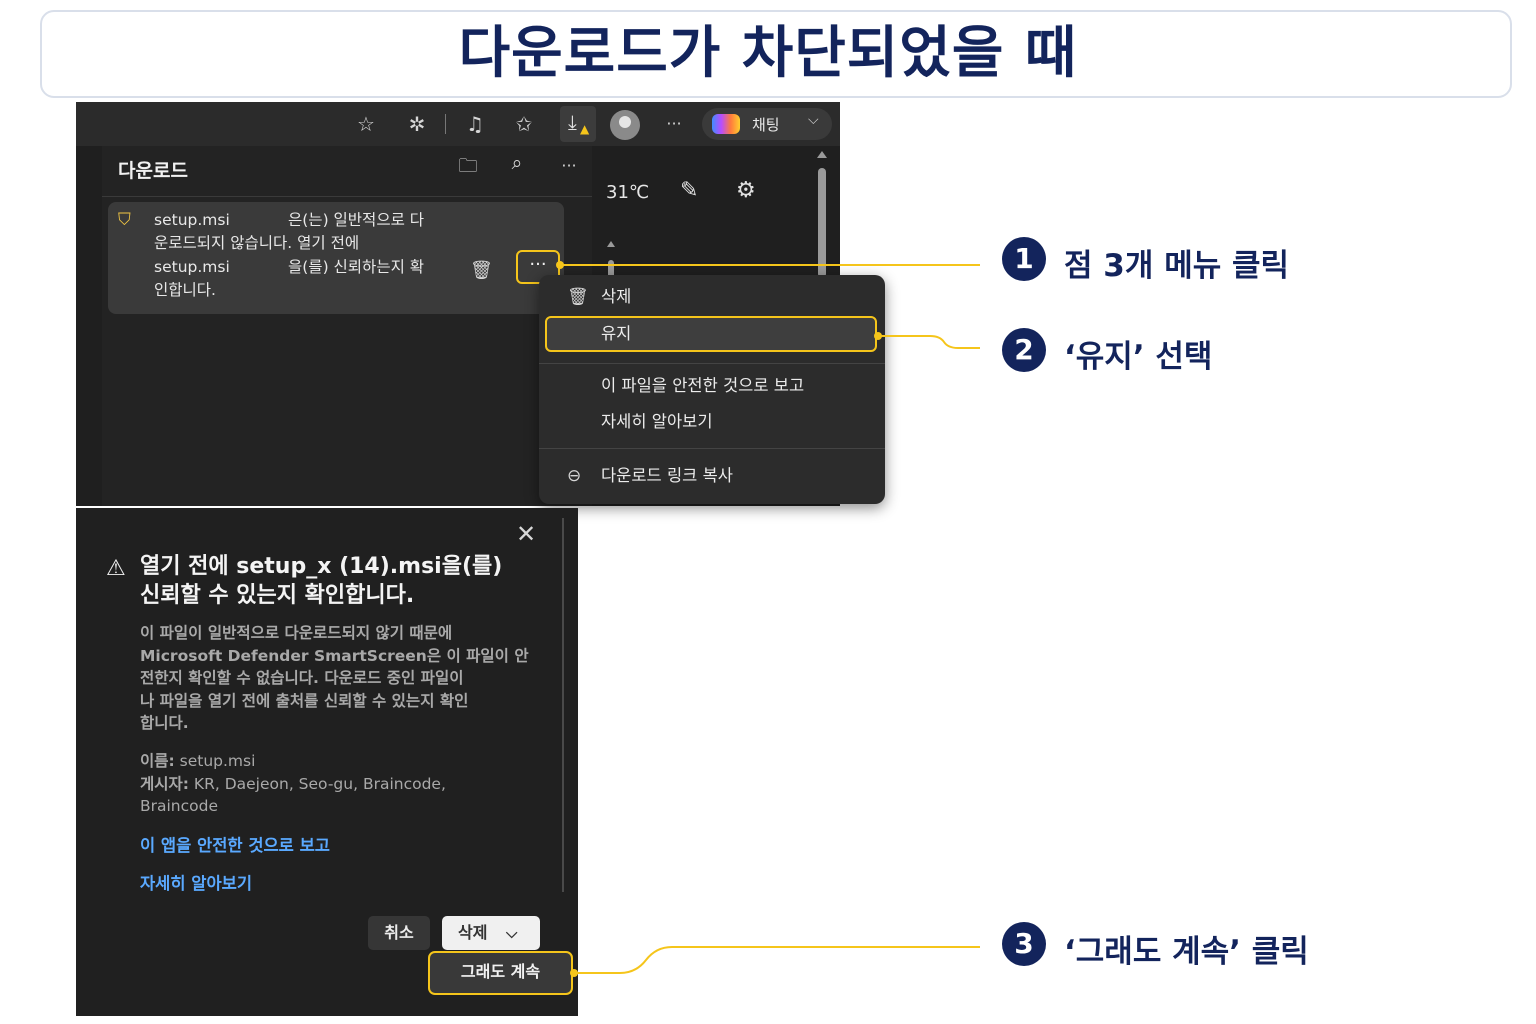  I want to click on learn-more-link: 자세히 알아보기, so click(196, 882).